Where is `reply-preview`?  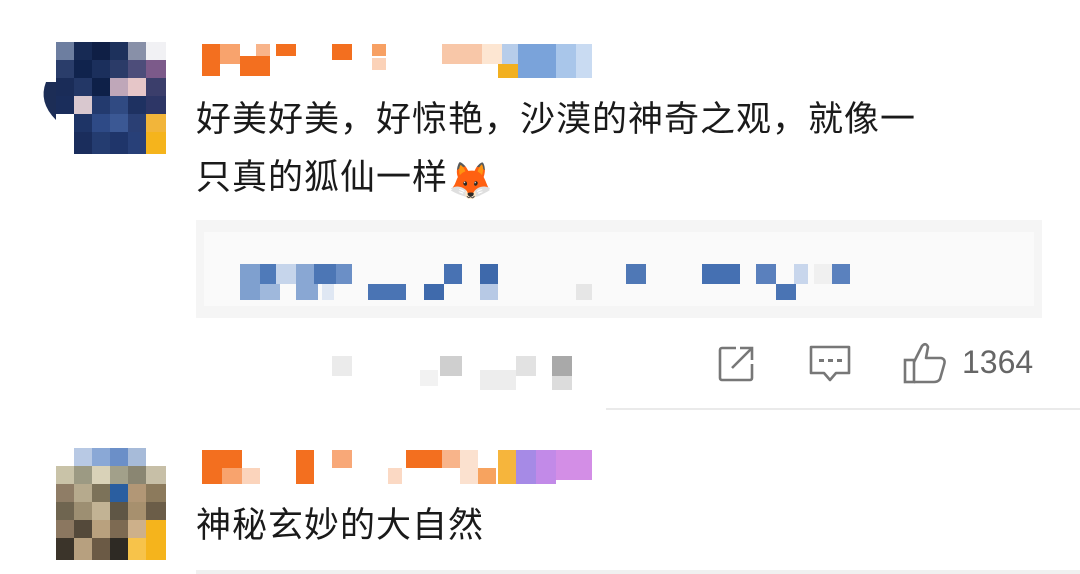 reply-preview is located at coordinates (619, 269).